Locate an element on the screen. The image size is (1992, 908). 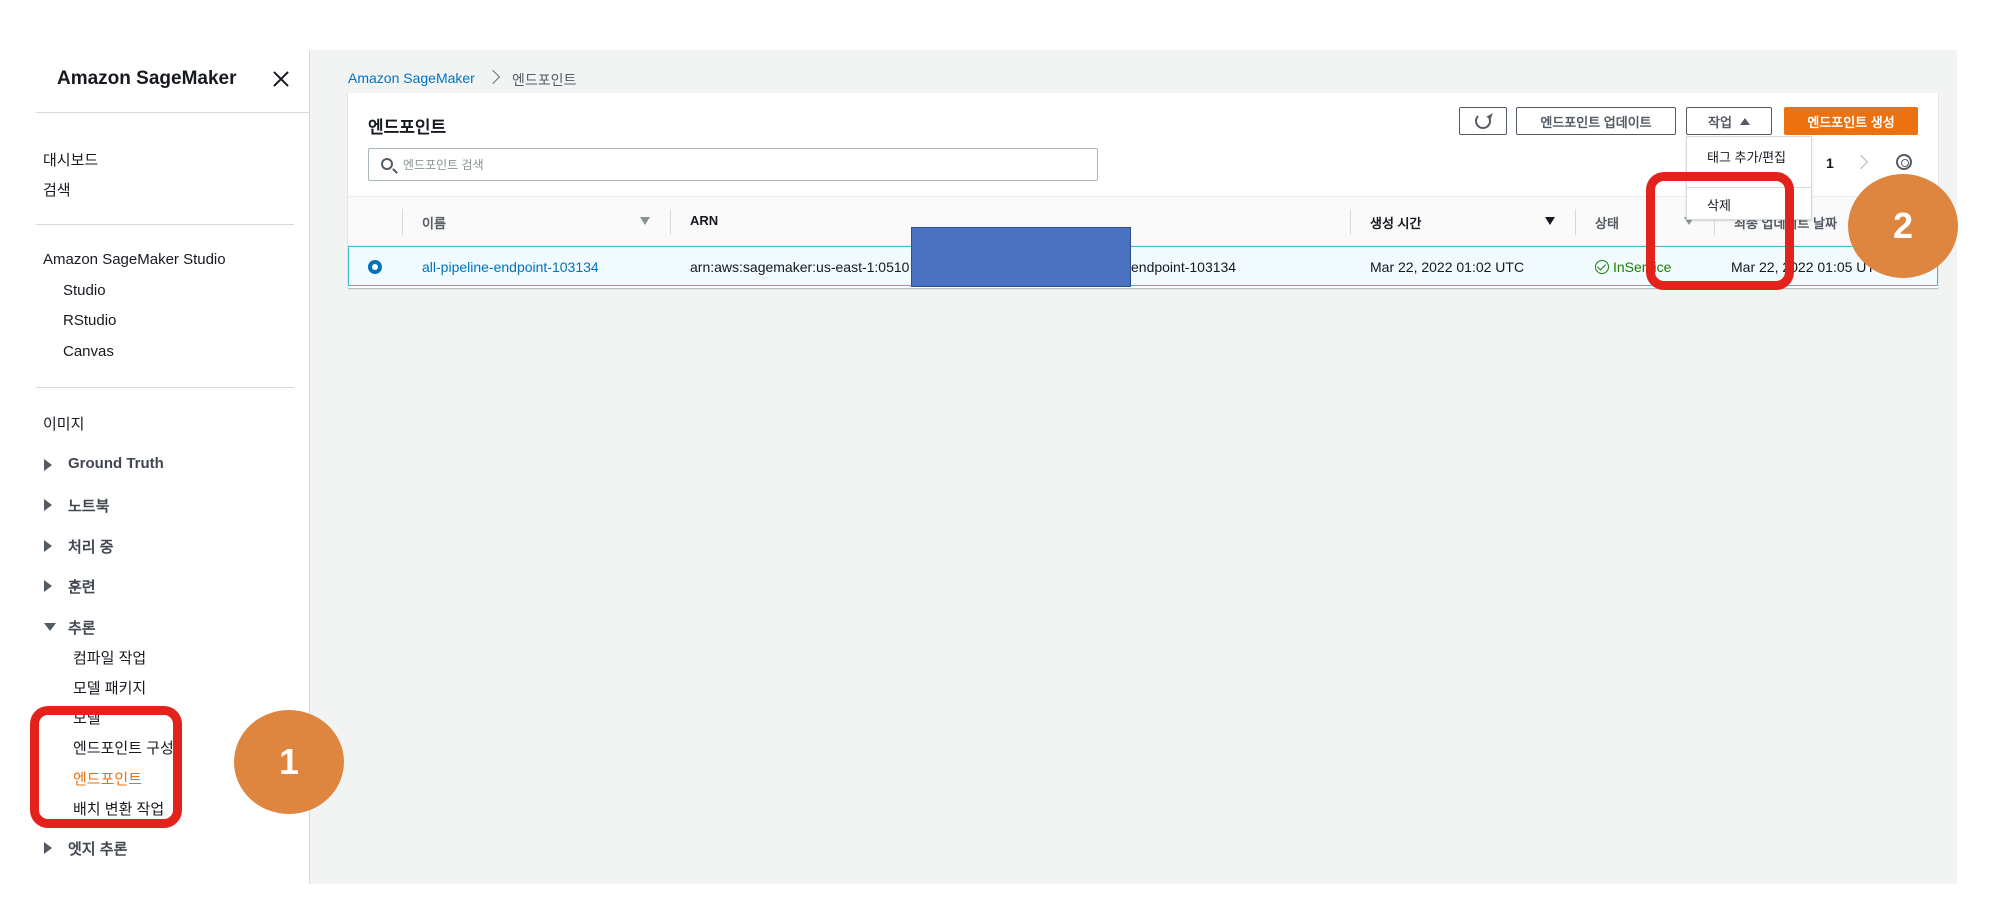
sidebar-item-dashboard: 대시보드 is located at coordinates (70, 159).